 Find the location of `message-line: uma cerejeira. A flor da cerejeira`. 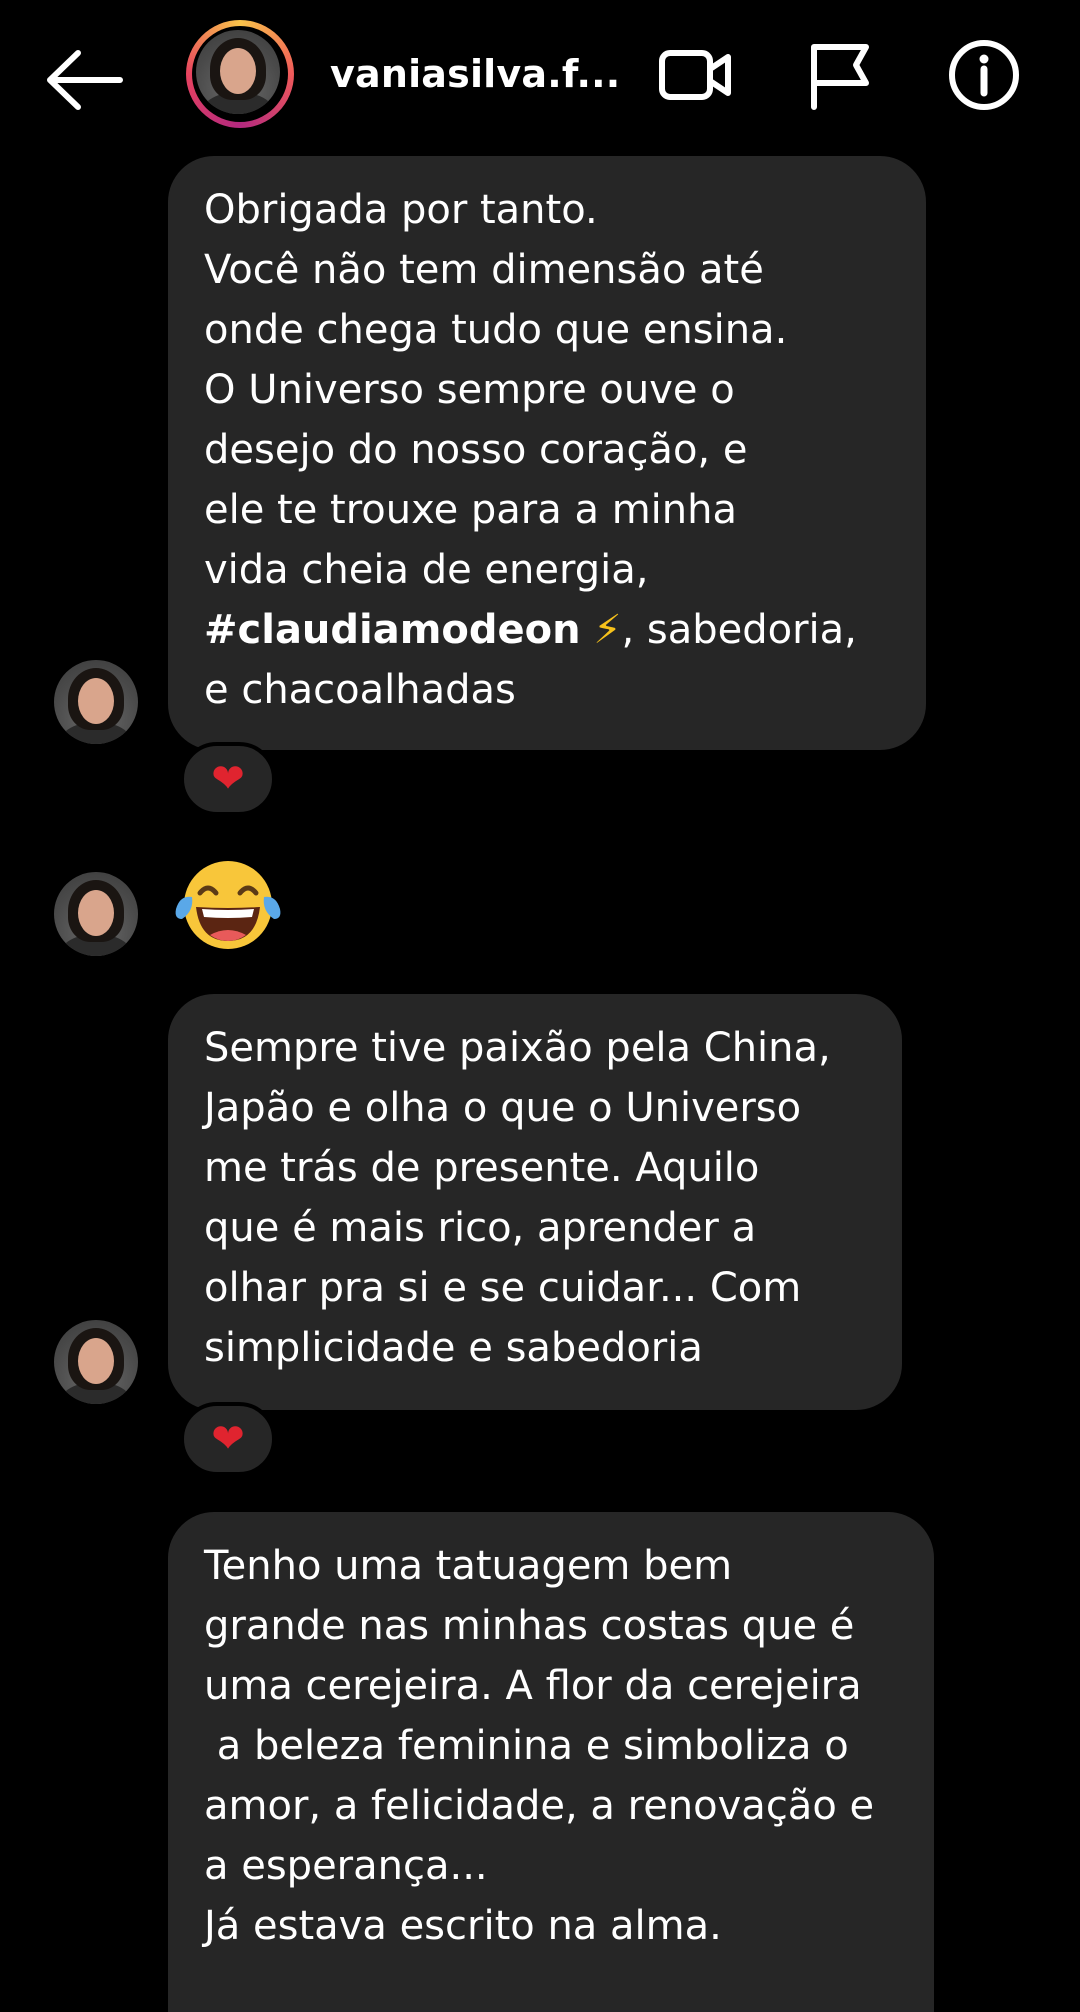

message-line: uma cerejeira. A flor da cerejeira is located at coordinates (533, 1686).